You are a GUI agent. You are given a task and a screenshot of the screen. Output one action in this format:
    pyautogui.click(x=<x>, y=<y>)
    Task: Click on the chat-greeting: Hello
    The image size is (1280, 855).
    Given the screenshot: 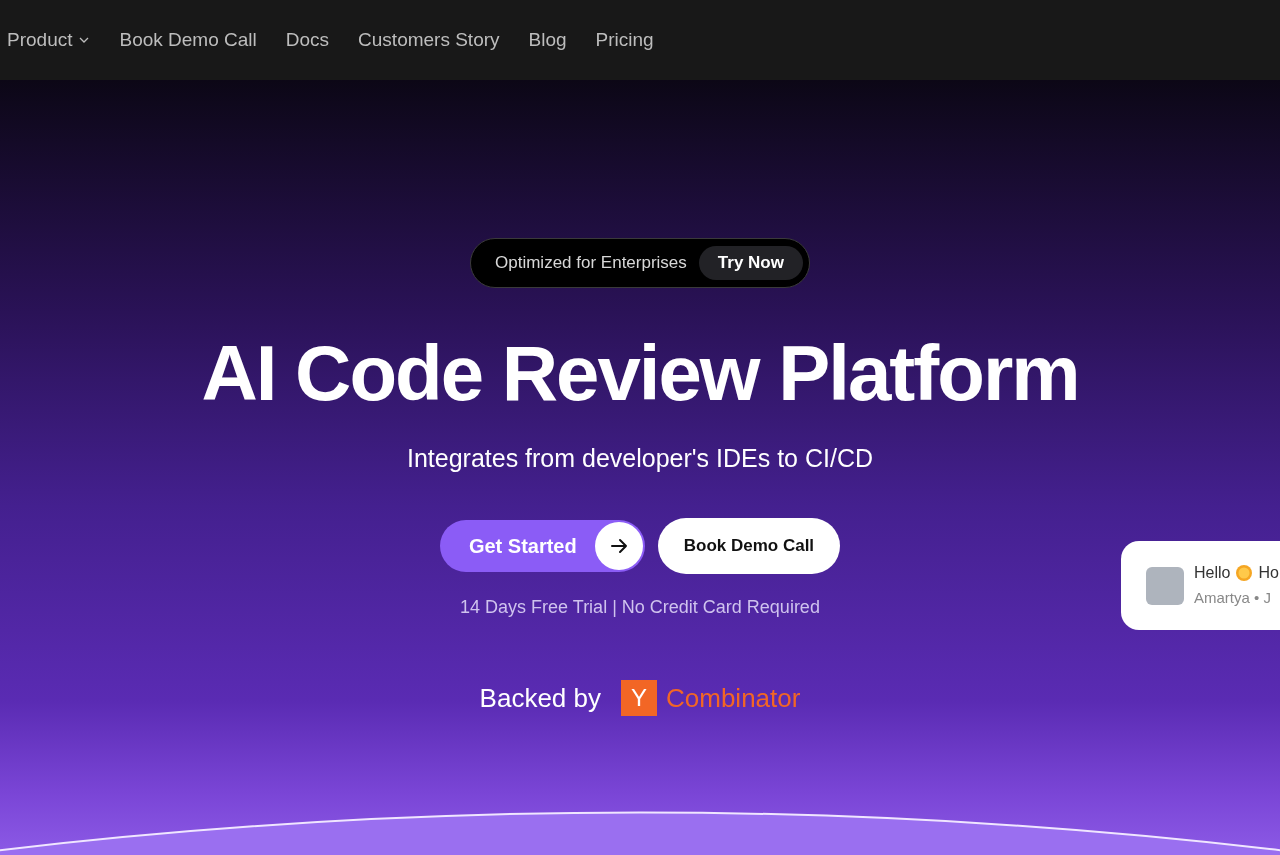 What is the action you would take?
    pyautogui.click(x=1212, y=573)
    